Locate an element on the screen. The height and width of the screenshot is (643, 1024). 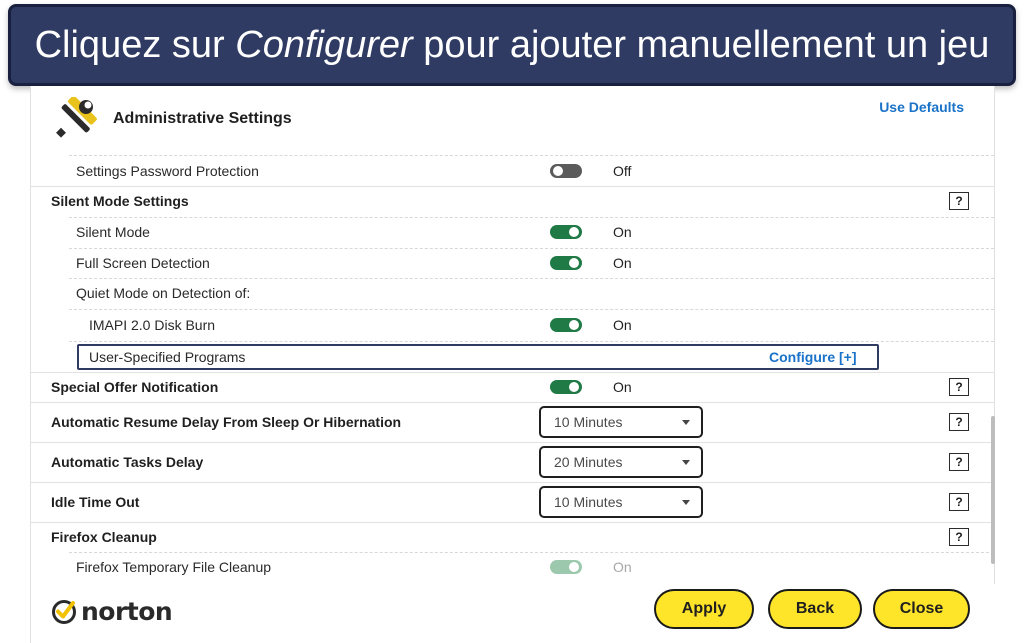
password-protection-state: Off is located at coordinates (622, 171).